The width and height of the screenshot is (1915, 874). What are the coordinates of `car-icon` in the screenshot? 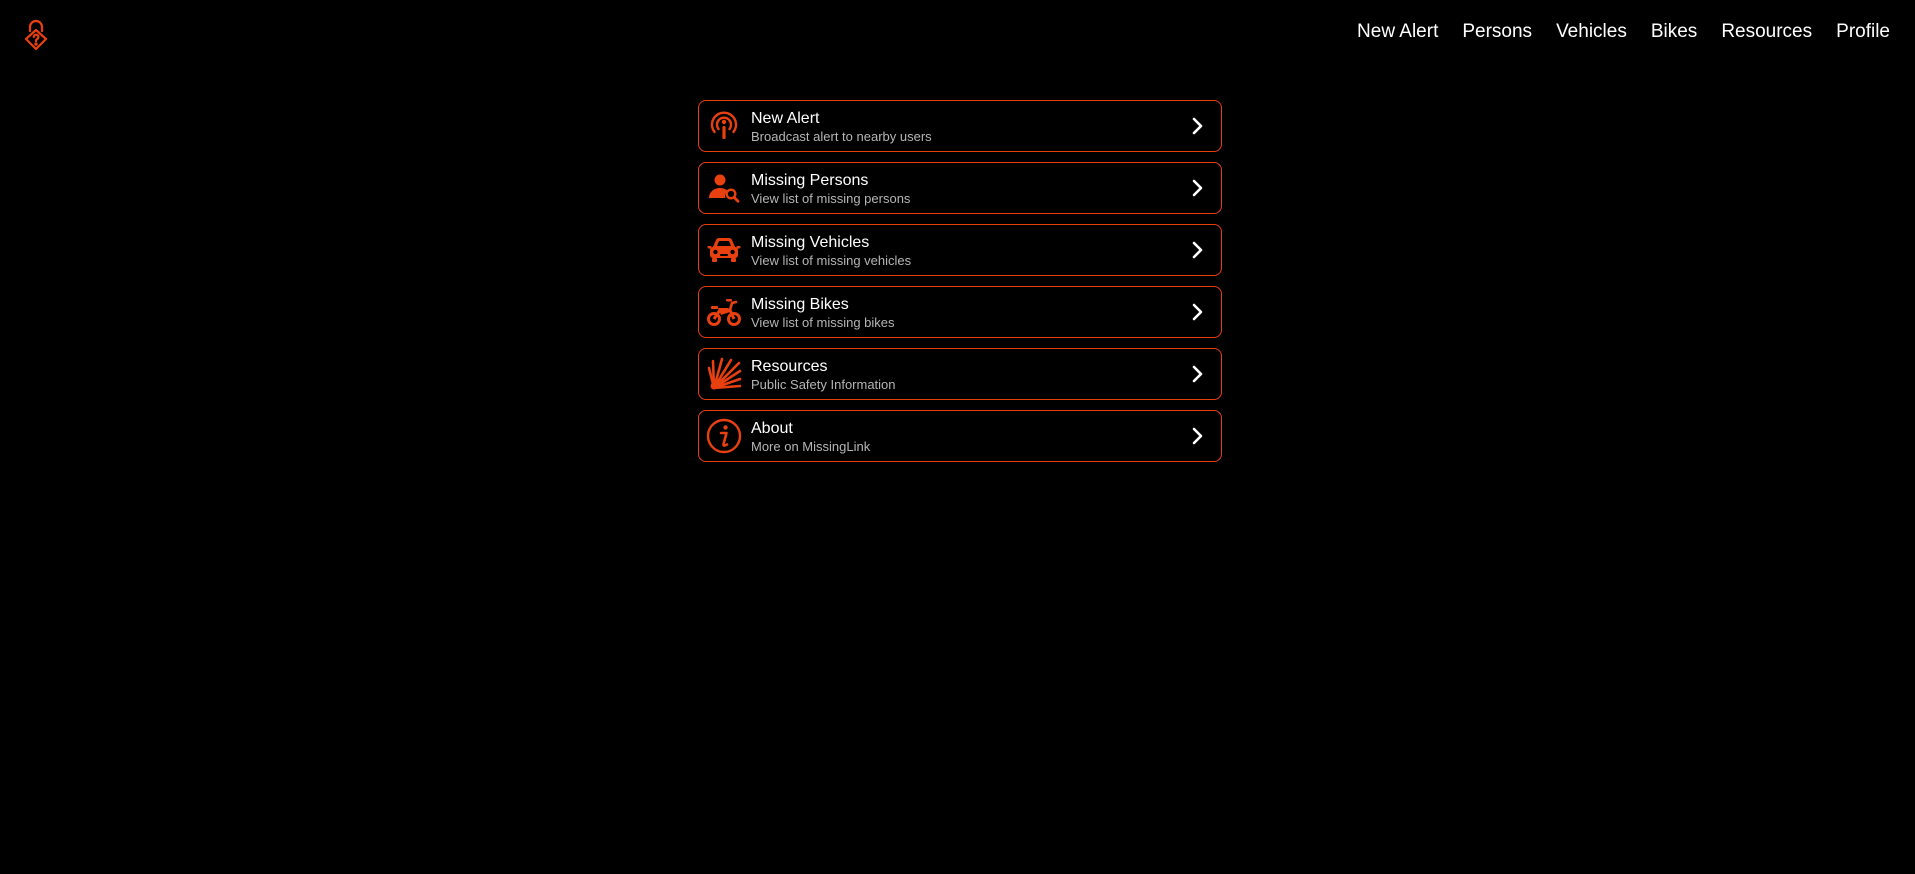 It's located at (724, 250).